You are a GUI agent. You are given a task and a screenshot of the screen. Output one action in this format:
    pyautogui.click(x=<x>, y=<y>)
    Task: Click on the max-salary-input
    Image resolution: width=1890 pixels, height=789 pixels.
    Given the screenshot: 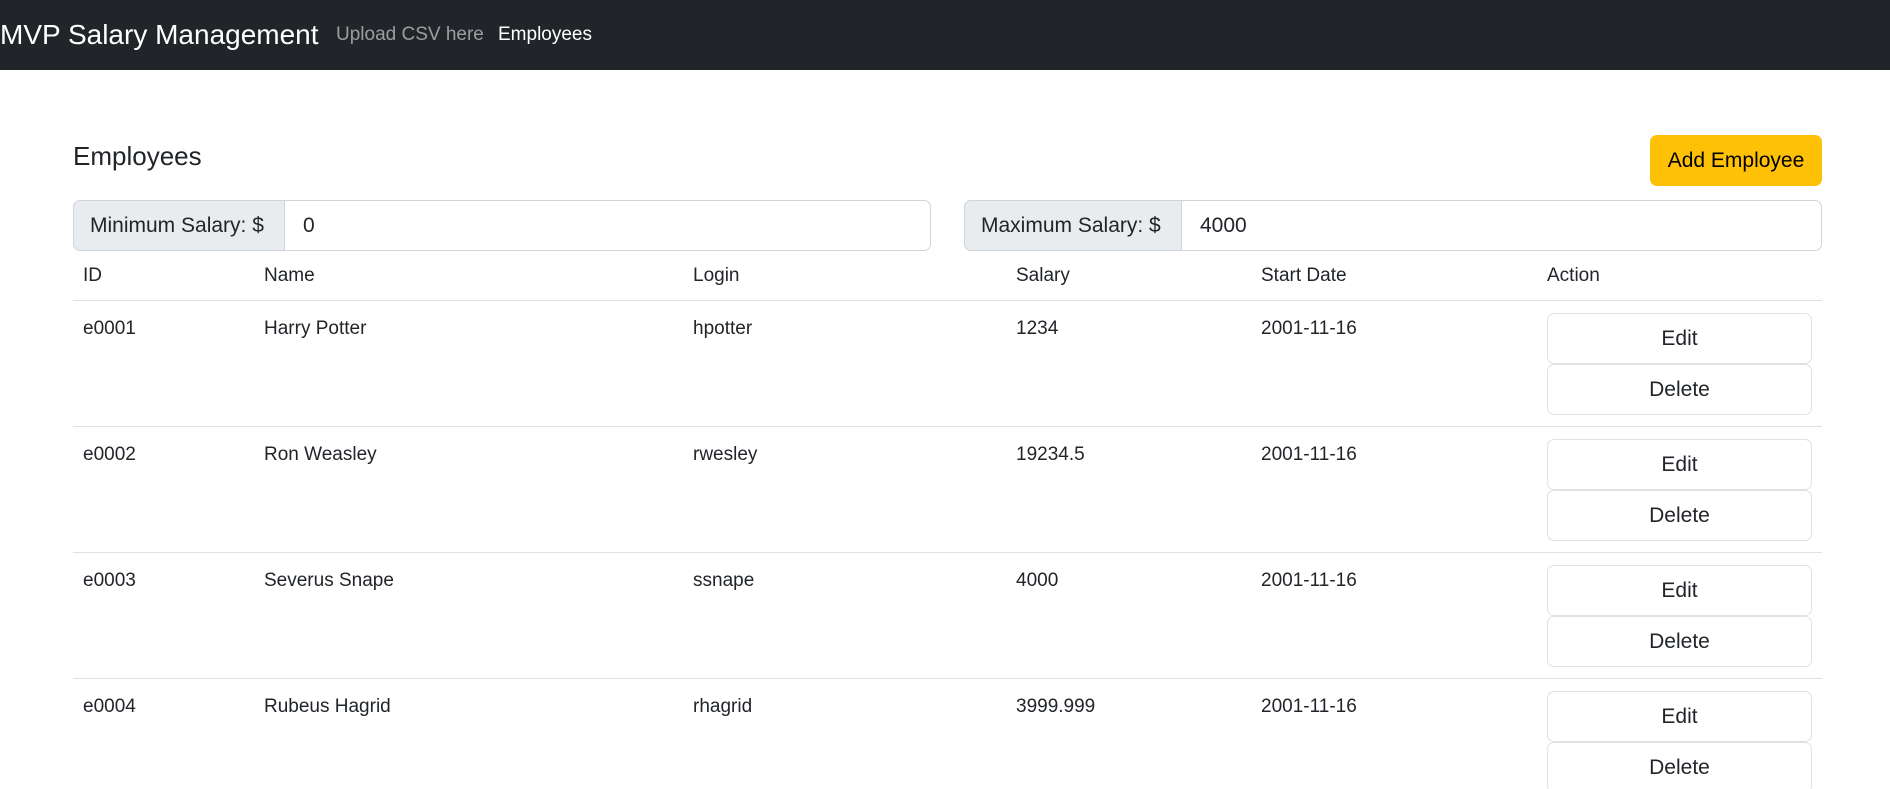 What is the action you would take?
    pyautogui.click(x=1501, y=225)
    